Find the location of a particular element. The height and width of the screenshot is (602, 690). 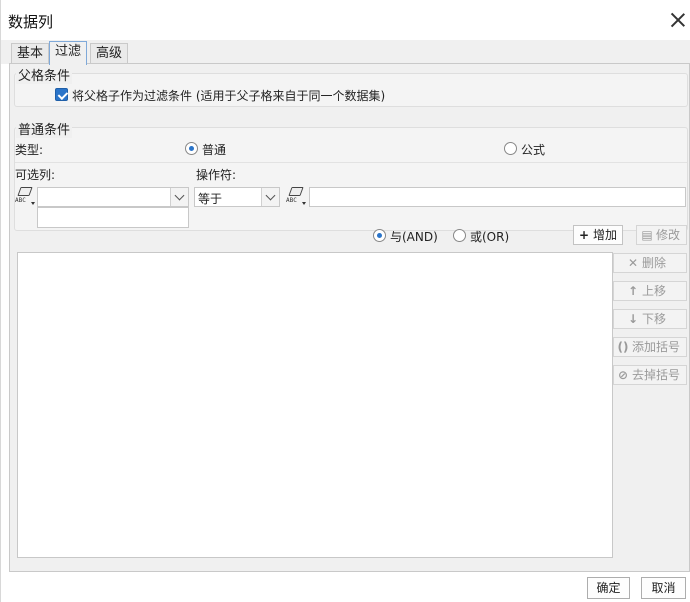

tab-filter: 过滤 is located at coordinates (68, 53).